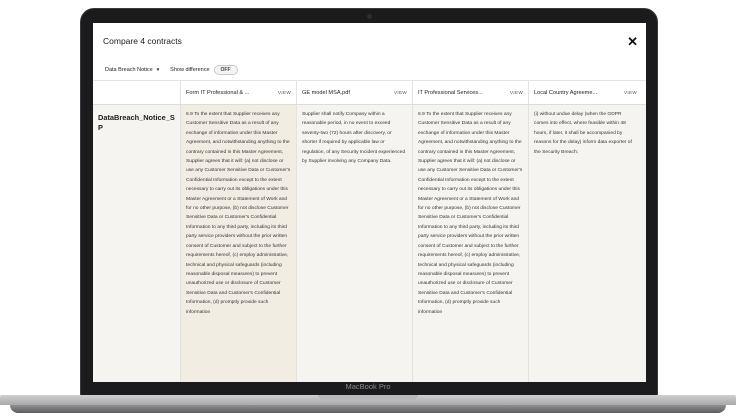 The width and height of the screenshot is (736, 419). Describe the element at coordinates (355, 92) in the screenshot. I see `column-header: GE model MSA.pdf VIEW` at that location.